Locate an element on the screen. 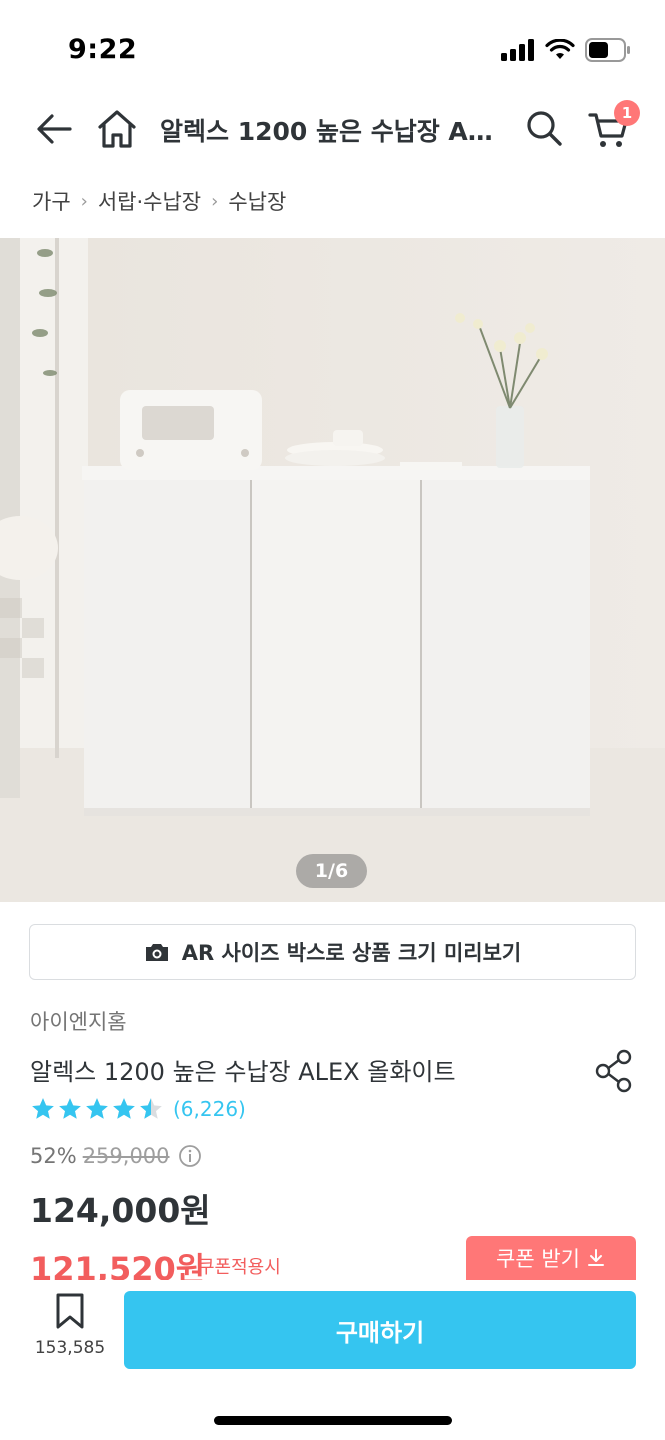  arrow-left-icon is located at coordinates (54, 129).